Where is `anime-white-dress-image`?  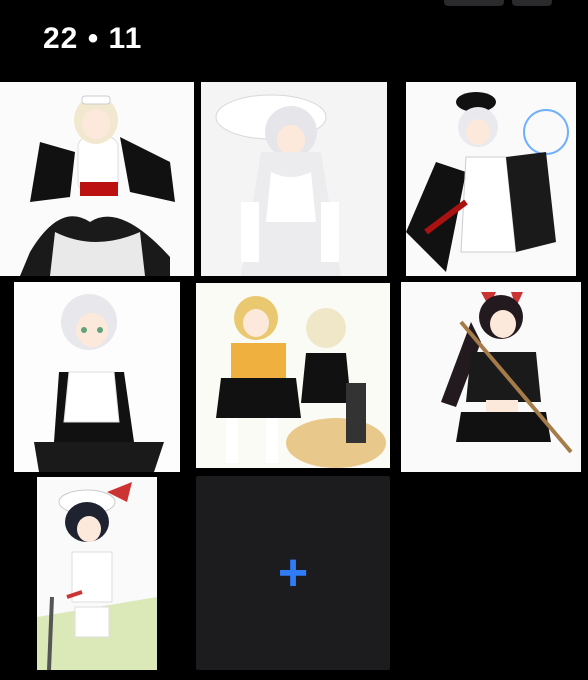
anime-white-dress-image is located at coordinates (294, 179).